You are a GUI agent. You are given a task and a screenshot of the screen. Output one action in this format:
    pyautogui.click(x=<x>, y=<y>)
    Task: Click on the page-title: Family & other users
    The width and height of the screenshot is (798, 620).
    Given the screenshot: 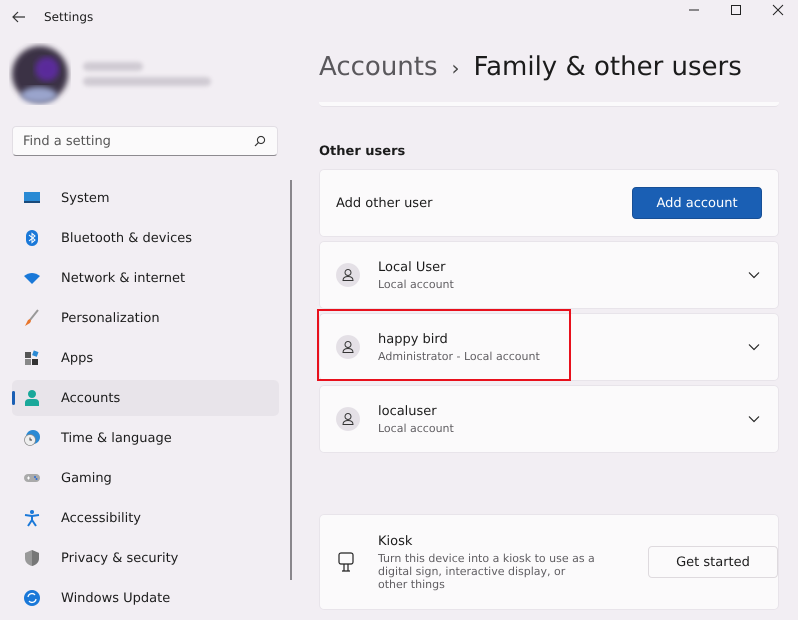 What is the action you would take?
    pyautogui.click(x=608, y=67)
    